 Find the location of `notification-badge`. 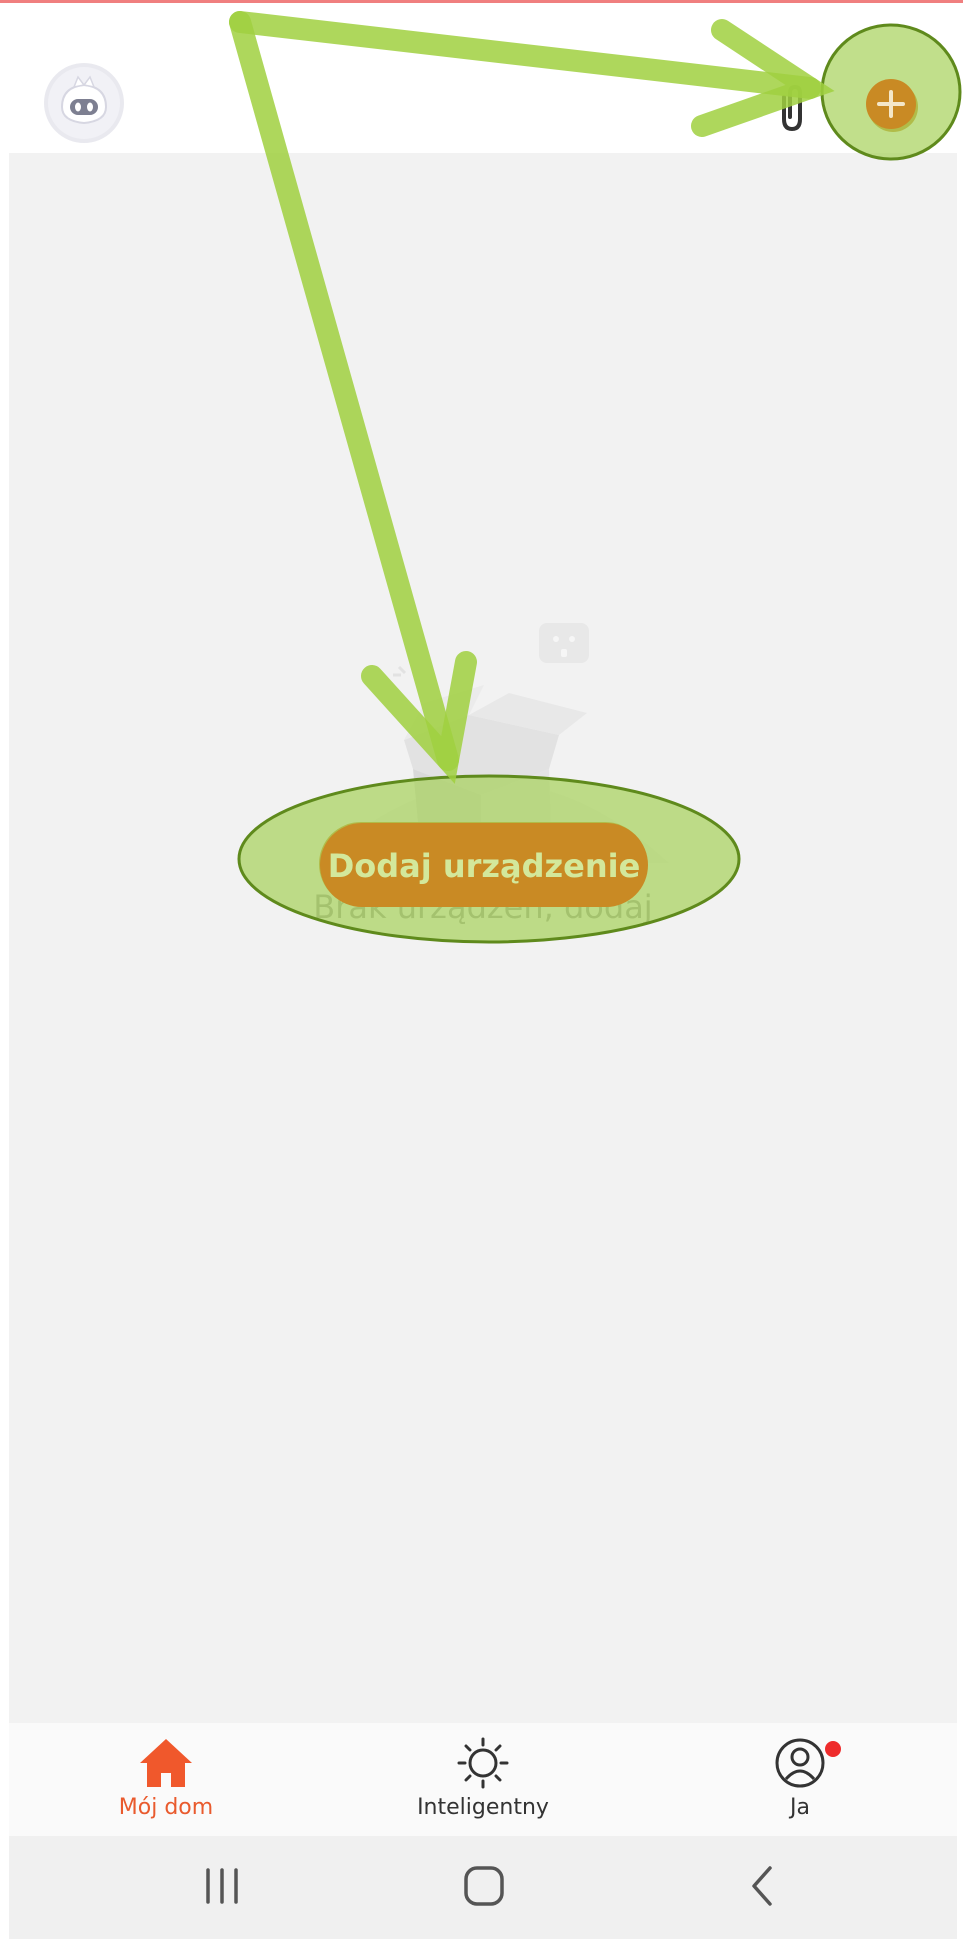

notification-badge is located at coordinates (833, 1749).